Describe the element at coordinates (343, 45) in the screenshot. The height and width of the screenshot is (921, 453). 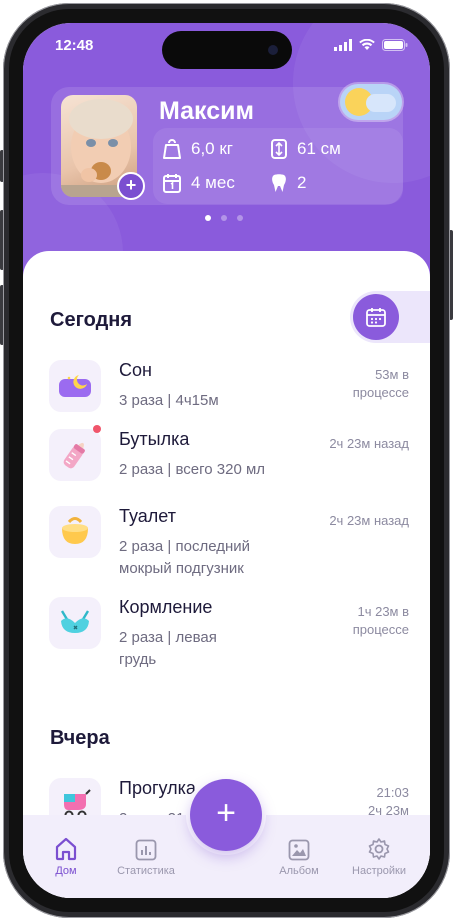
I see `signal-icon` at that location.